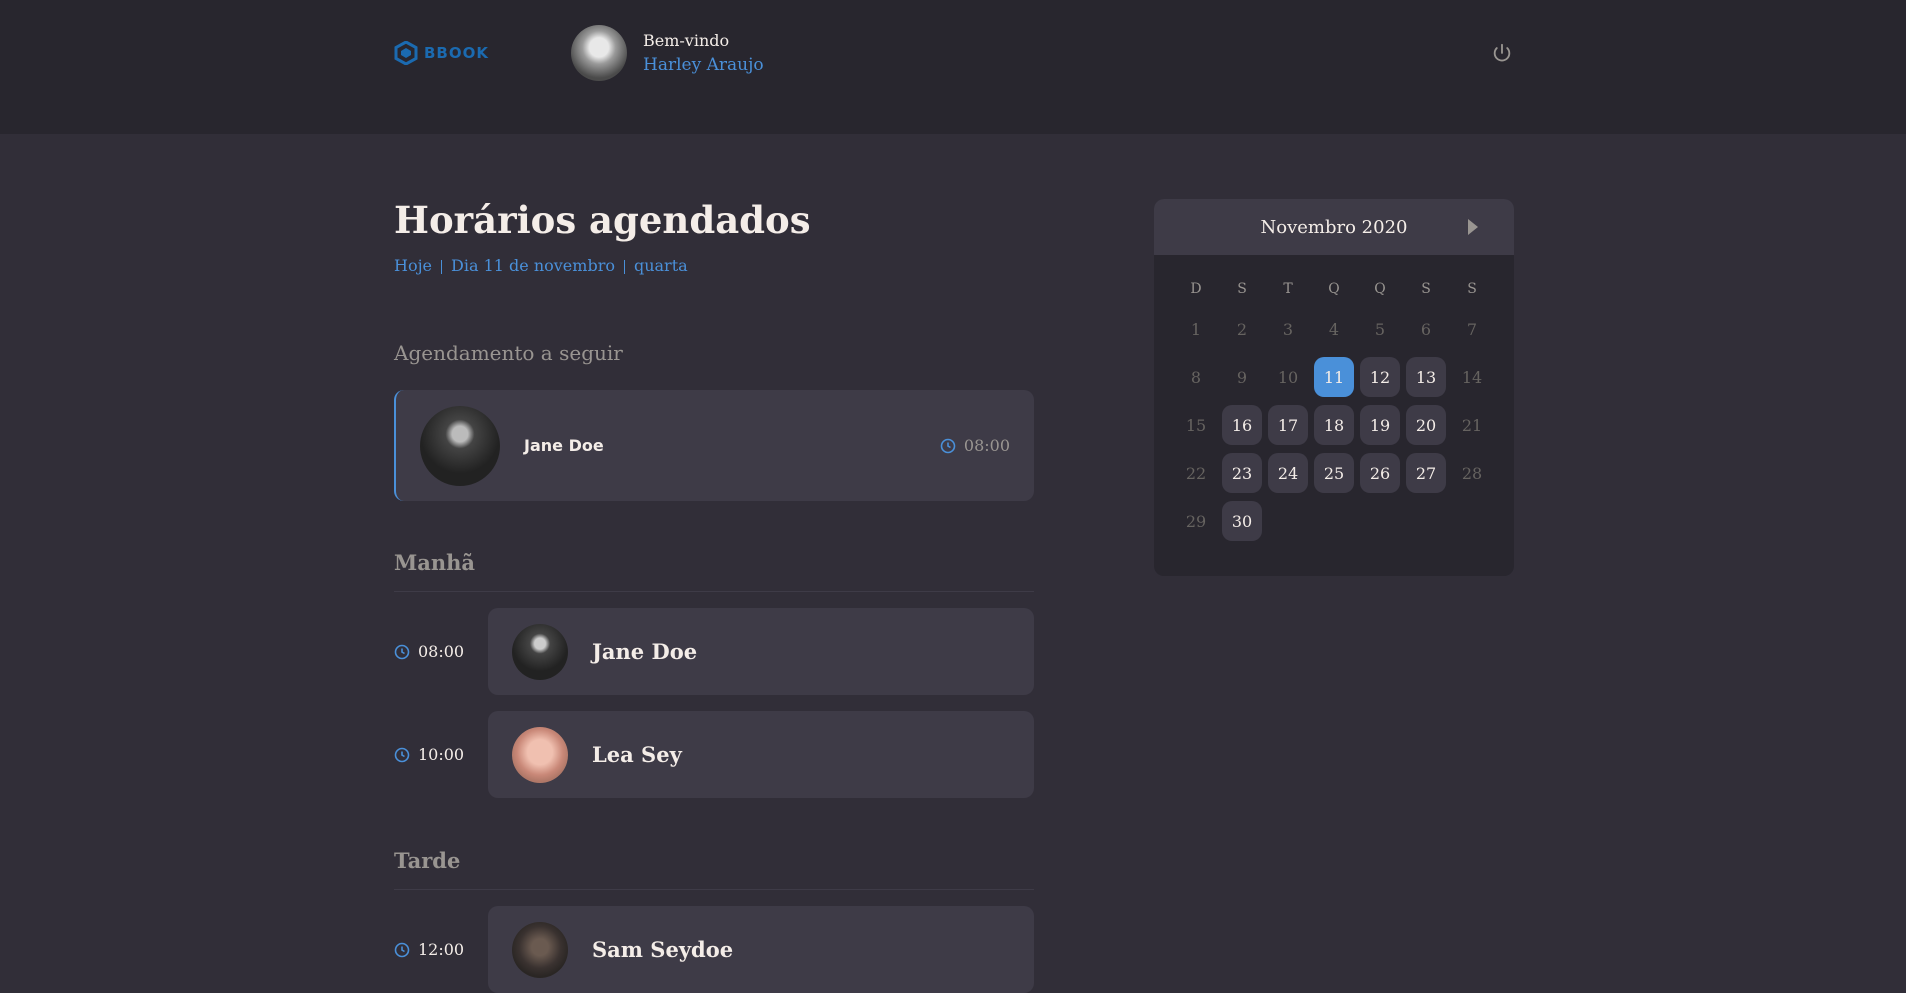 This screenshot has height=993, width=1906. Describe the element at coordinates (663, 949) in the screenshot. I see `client-name: Sam Seydoe` at that location.